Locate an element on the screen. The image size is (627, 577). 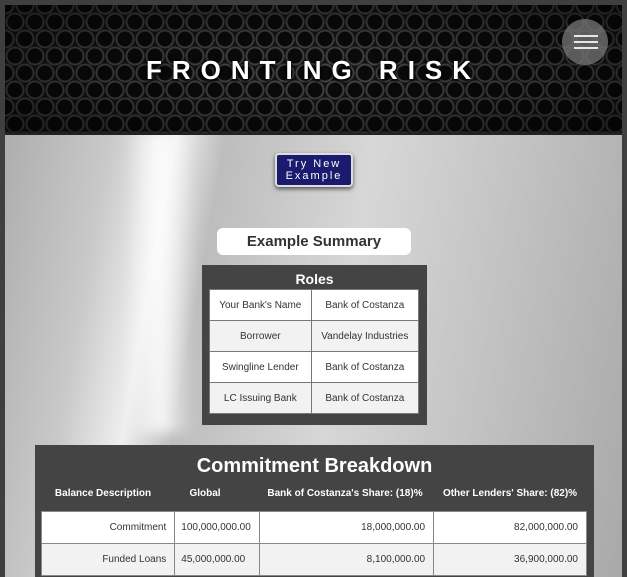
try-new-label-line2: Example is located at coordinates (314, 176).